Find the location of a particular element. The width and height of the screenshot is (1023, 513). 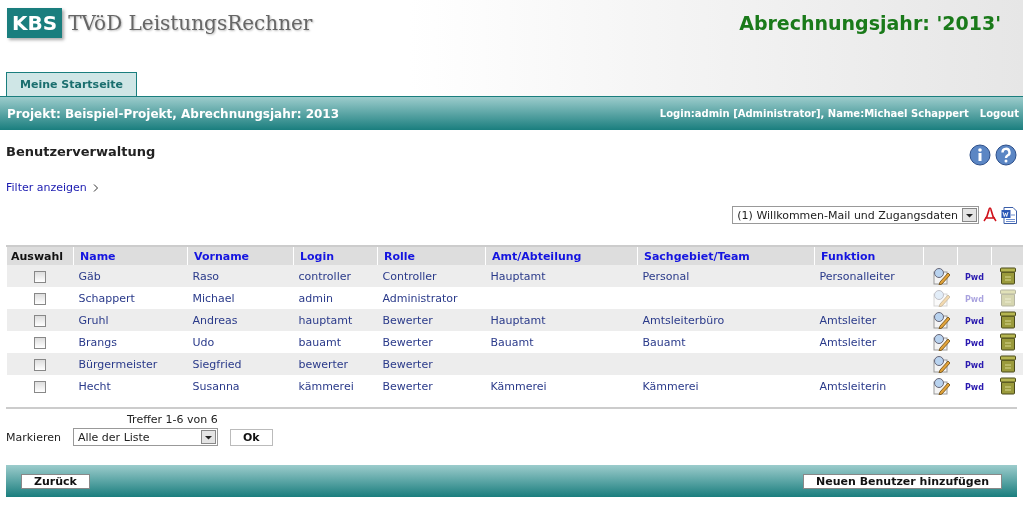

column-header: Login is located at coordinates (335, 255).